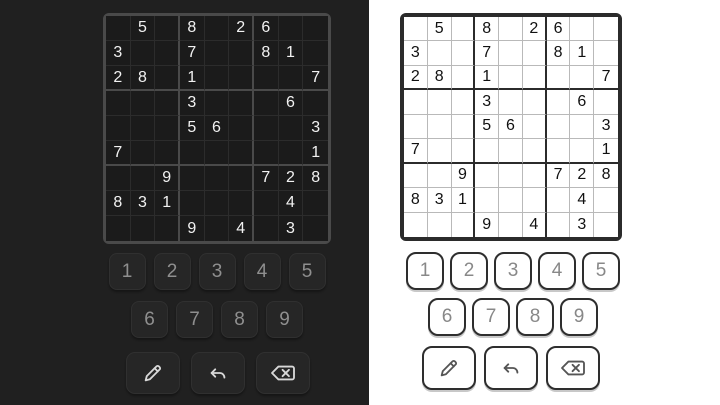 This screenshot has height=405, width=720. I want to click on number-button-3: 3, so click(513, 271).